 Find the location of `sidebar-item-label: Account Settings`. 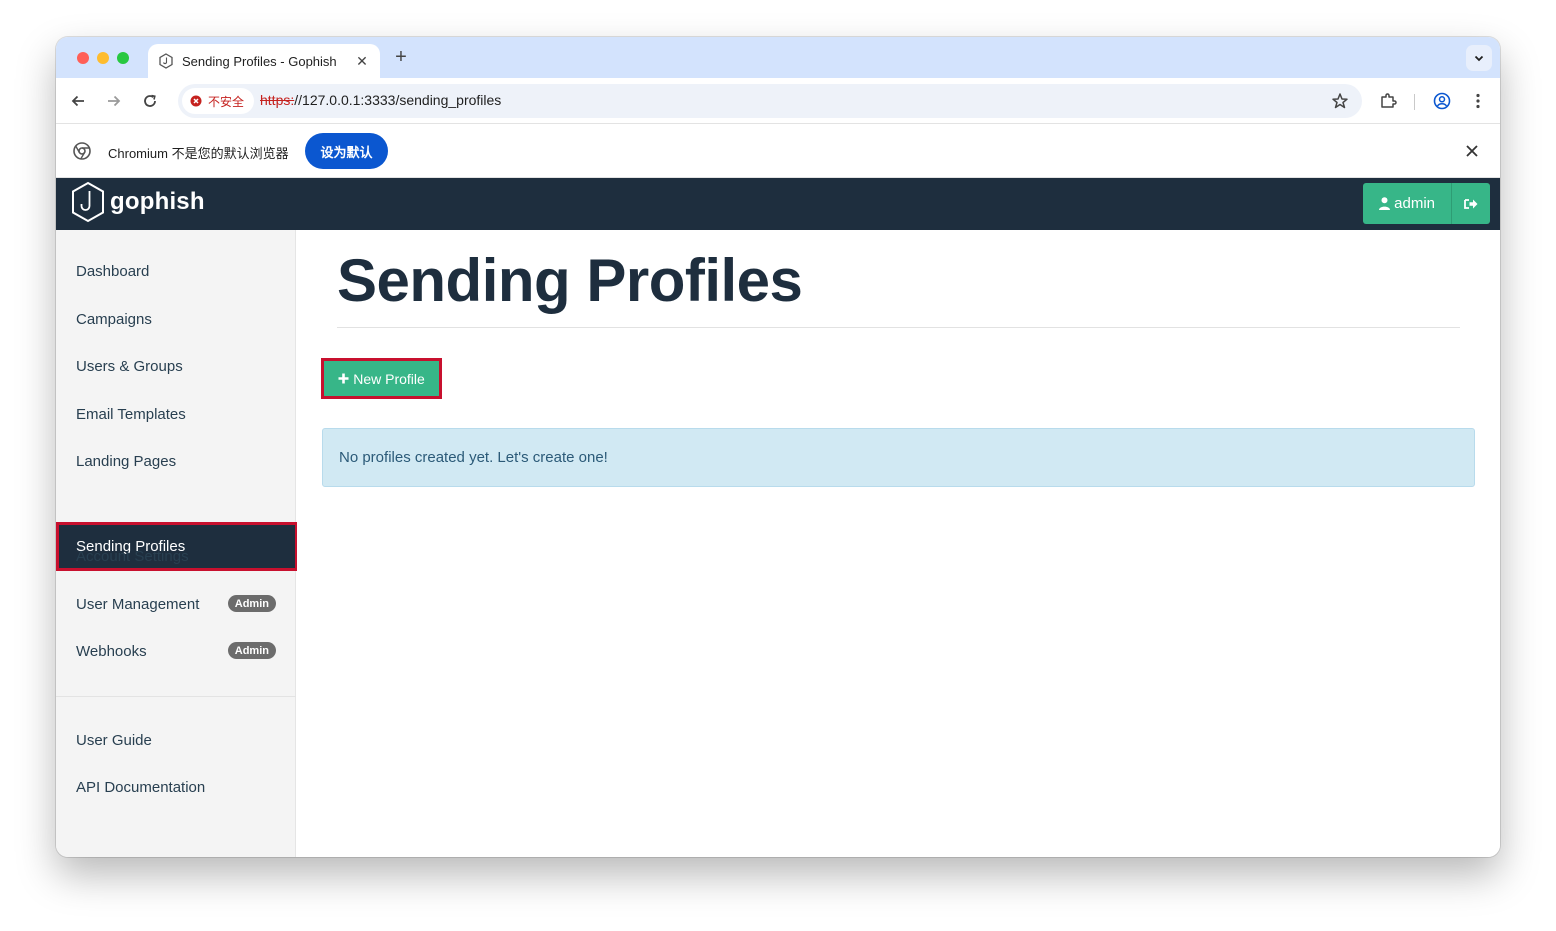

sidebar-item-label: Account Settings is located at coordinates (132, 556).